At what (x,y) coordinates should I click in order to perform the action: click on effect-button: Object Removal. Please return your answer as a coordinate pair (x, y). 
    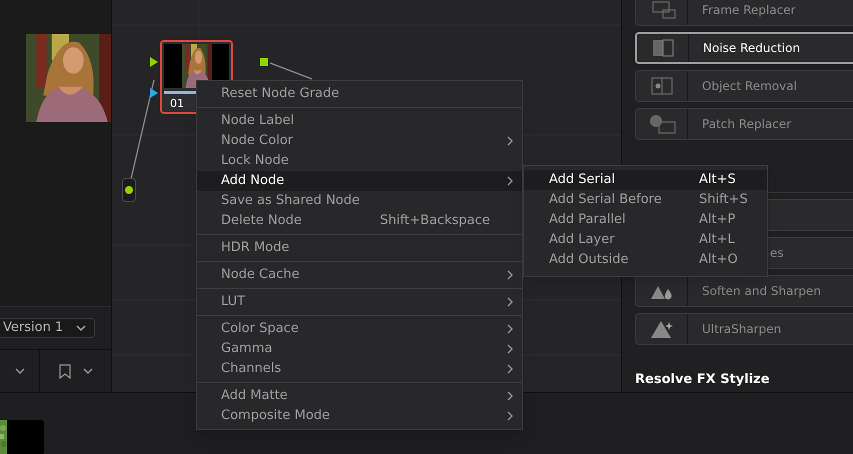
    Looking at the image, I should click on (744, 86).